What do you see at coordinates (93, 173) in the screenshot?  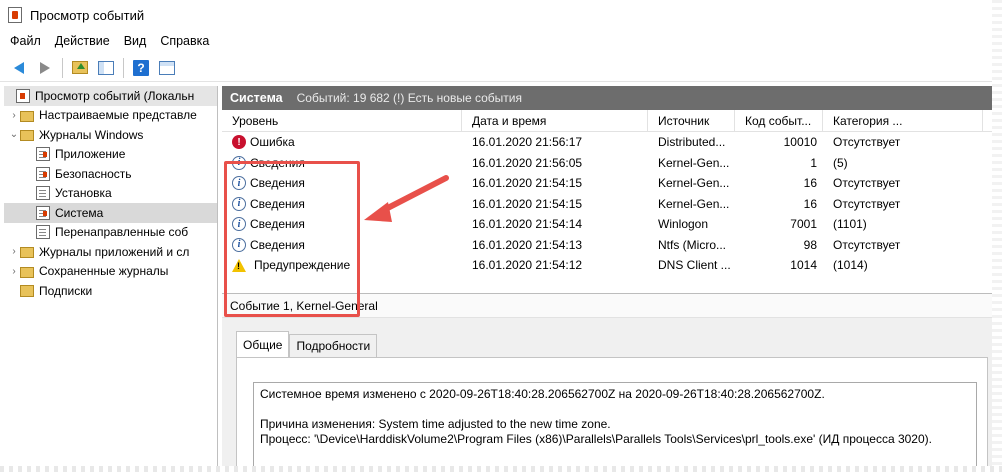 I see `tree-item-label: Безопасность` at bounding box center [93, 173].